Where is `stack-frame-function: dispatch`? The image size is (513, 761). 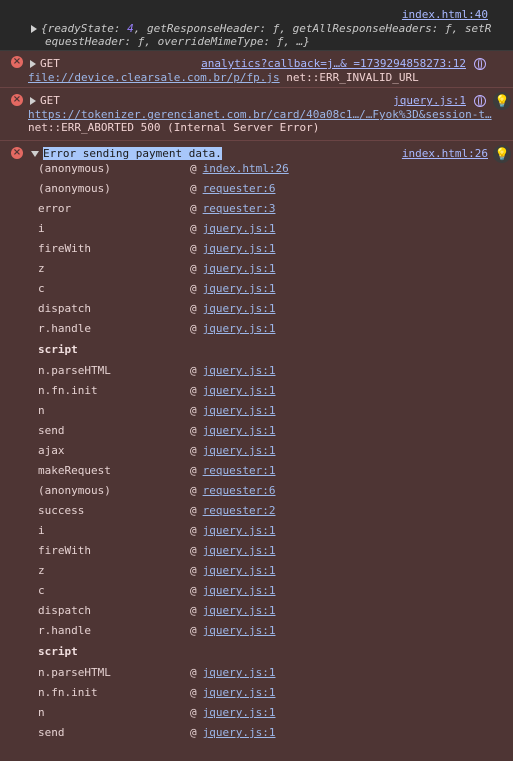
stack-frame-function: dispatch is located at coordinates (64, 610).